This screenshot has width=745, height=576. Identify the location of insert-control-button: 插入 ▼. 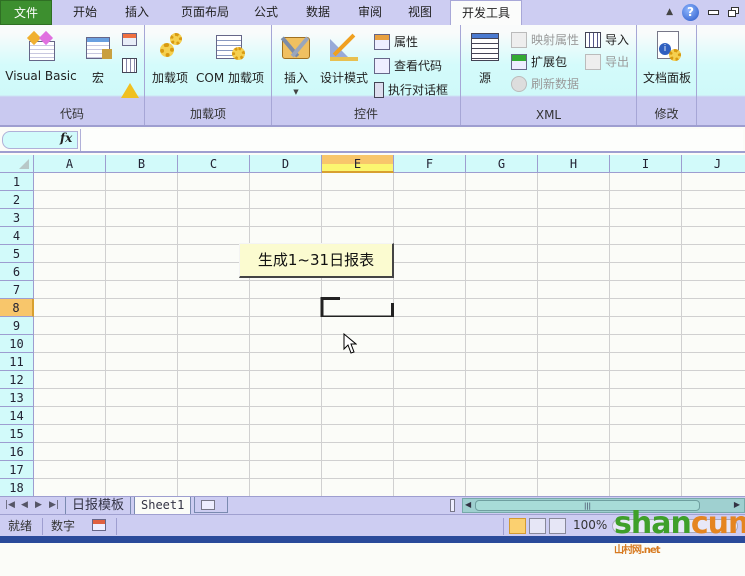
(296, 63).